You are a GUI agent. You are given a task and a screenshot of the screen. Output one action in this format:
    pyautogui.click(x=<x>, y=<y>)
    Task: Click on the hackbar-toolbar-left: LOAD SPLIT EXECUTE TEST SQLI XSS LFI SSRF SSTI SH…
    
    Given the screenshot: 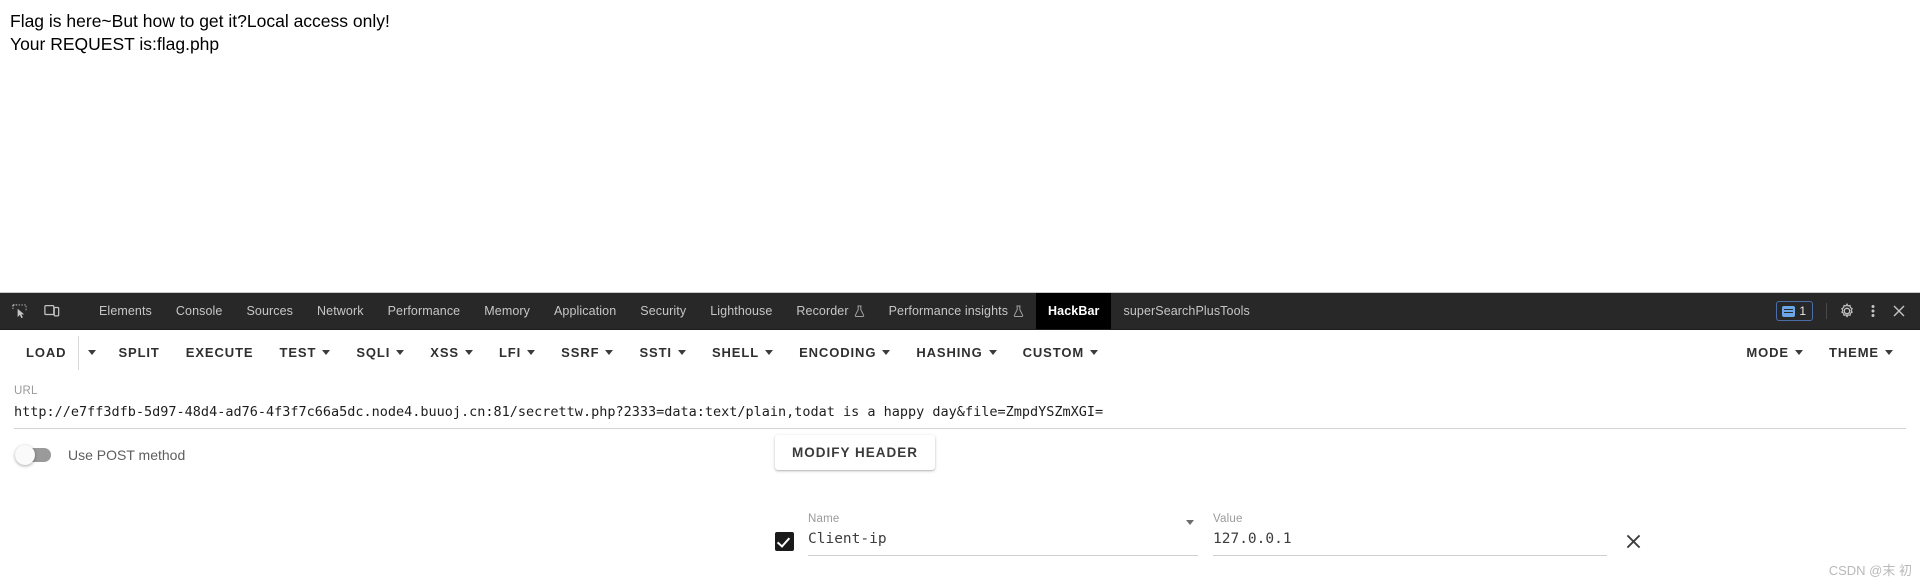 What is the action you would take?
    pyautogui.click(x=563, y=352)
    